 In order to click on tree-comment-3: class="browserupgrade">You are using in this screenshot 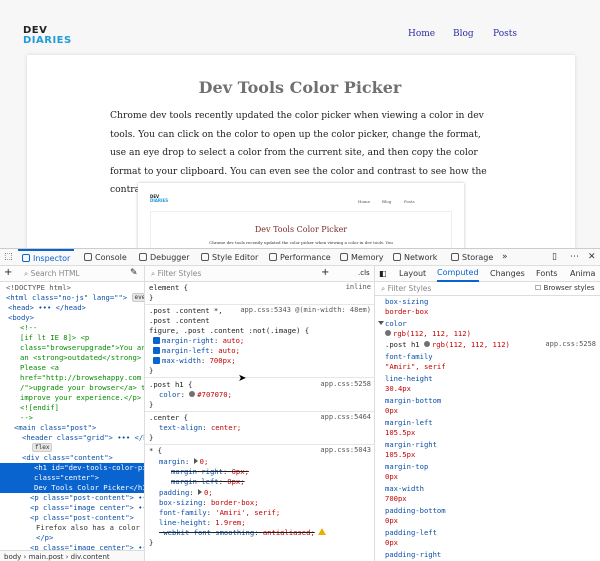, I will do `click(72, 348)`.